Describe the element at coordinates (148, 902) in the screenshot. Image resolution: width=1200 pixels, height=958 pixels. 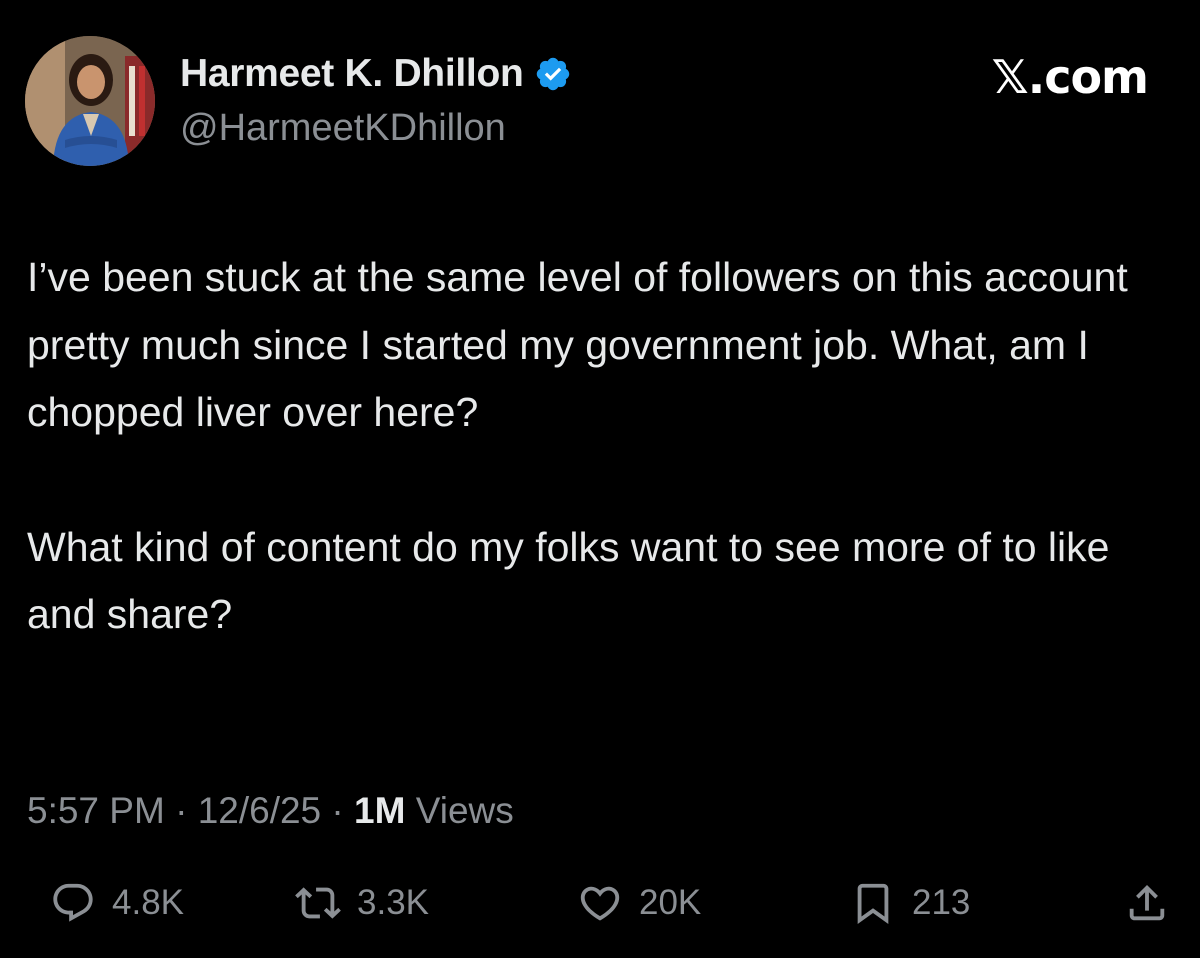
I see `reply-count: 4.8K` at that location.